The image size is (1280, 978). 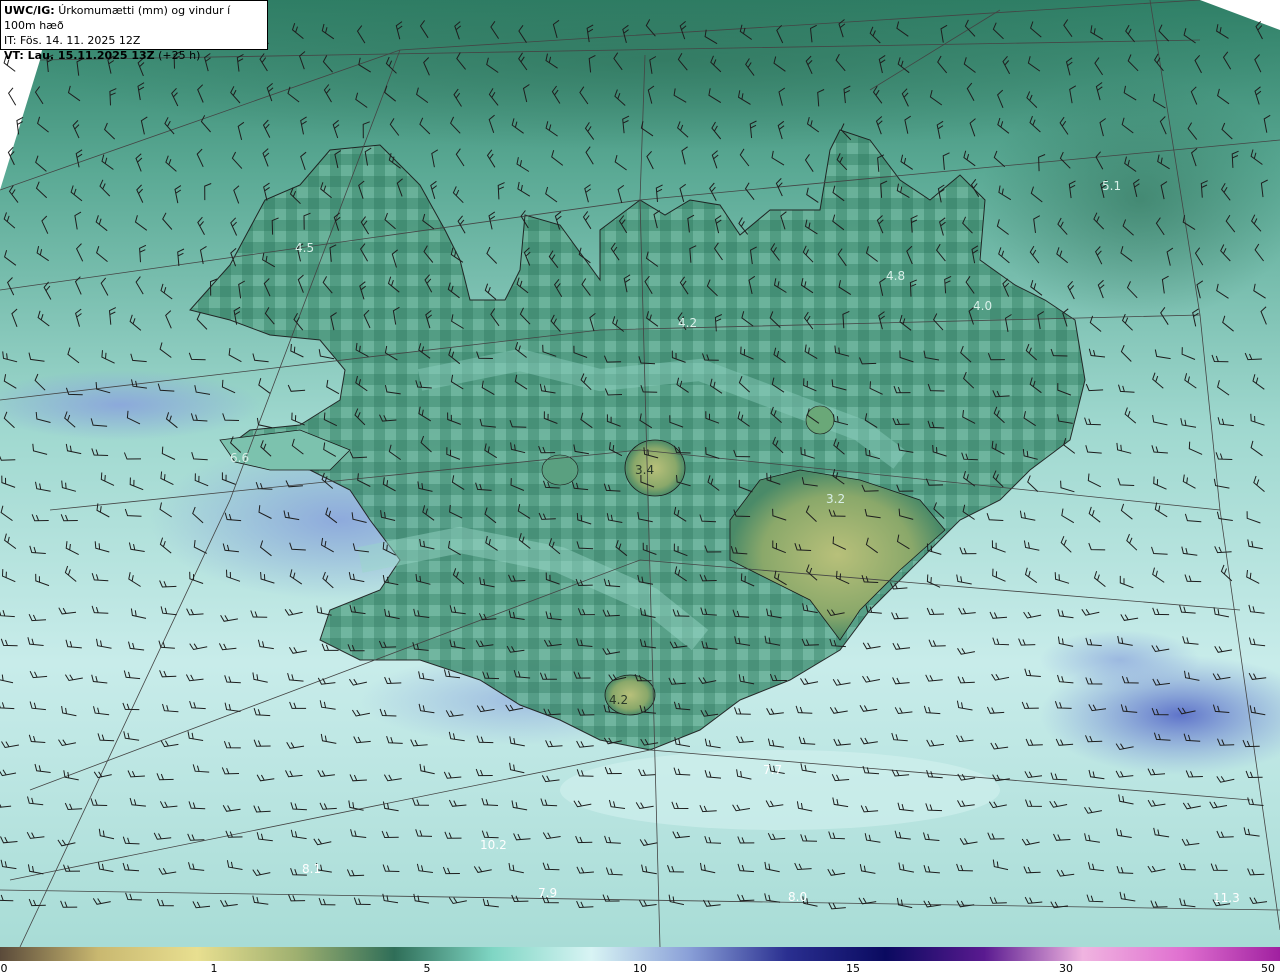 I want to click on colorbar-tick: 10, so click(x=640, y=968).